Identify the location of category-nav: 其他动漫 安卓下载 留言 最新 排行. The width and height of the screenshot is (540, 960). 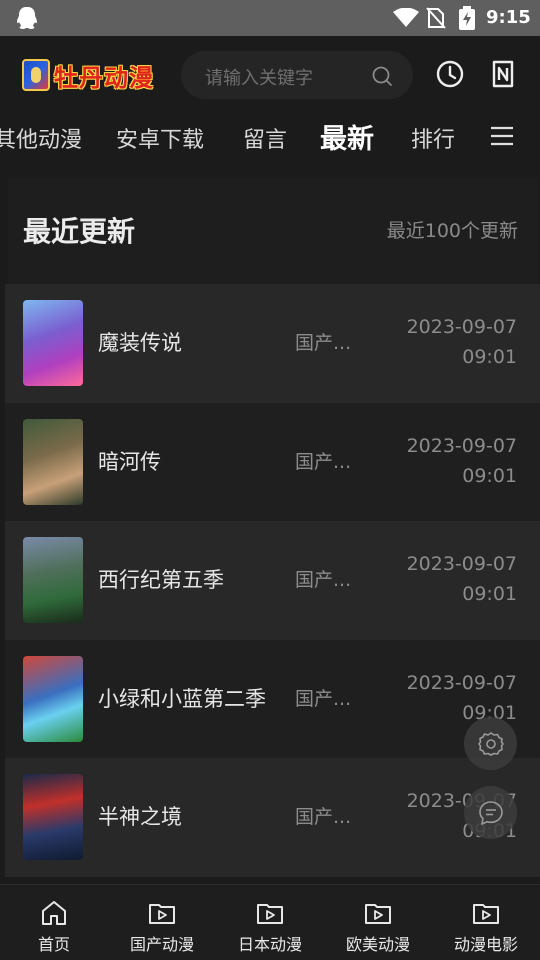
(270, 141).